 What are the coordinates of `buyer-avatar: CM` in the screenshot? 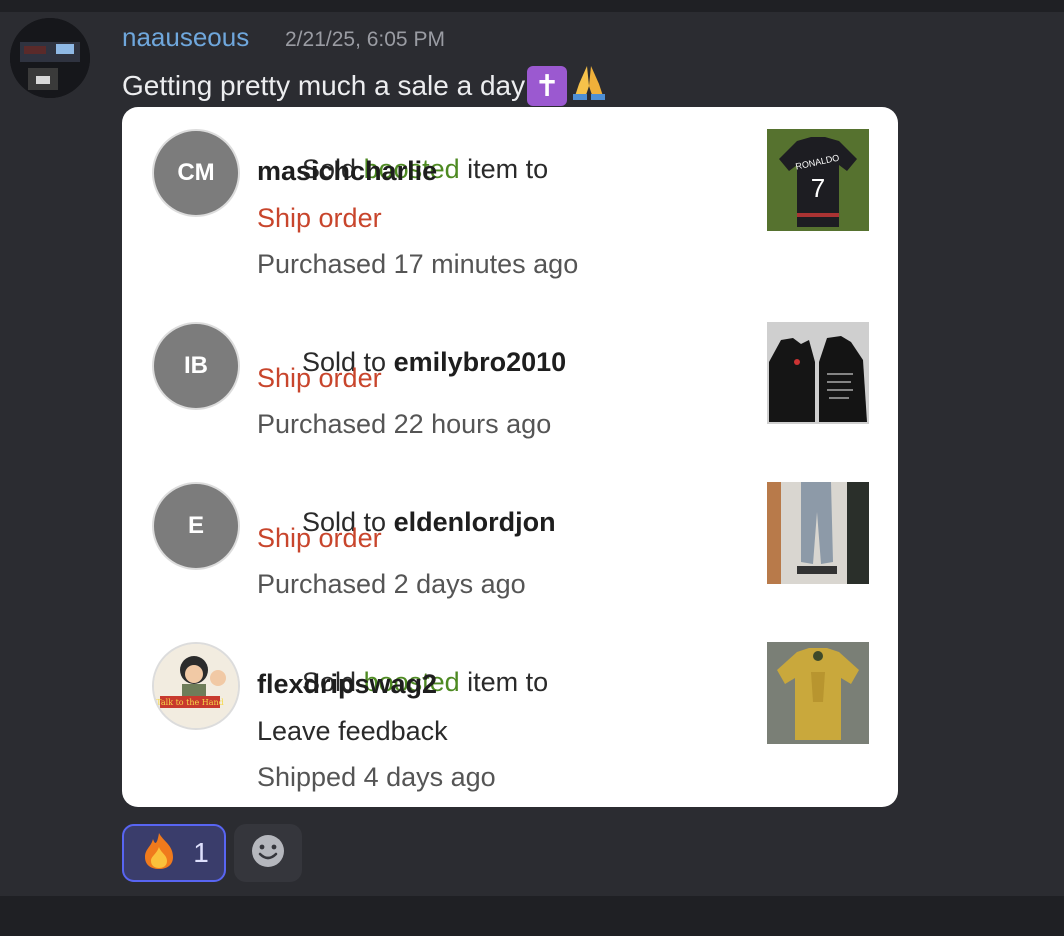 It's located at (196, 173).